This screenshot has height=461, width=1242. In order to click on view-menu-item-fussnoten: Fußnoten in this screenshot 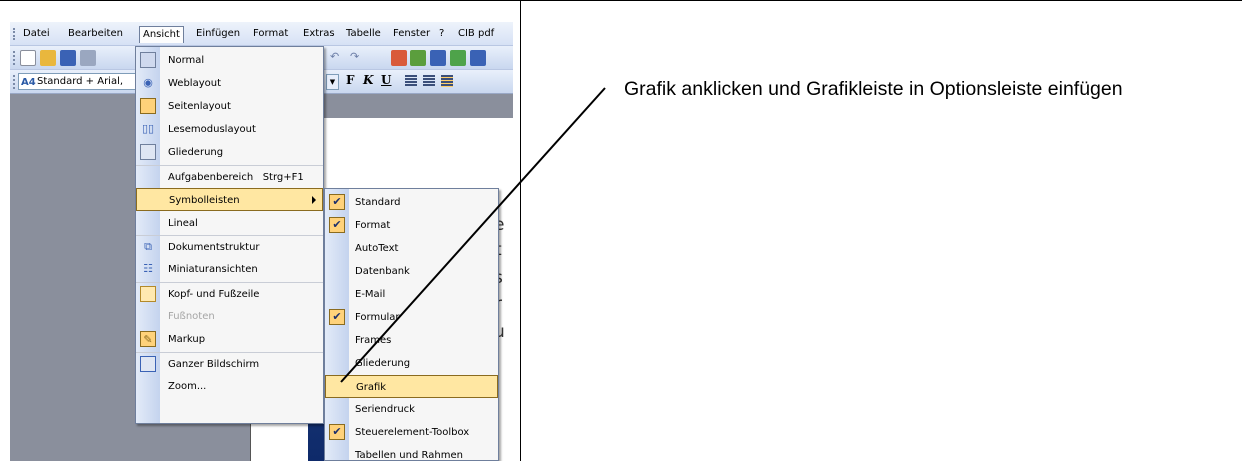, I will do `click(229, 316)`.